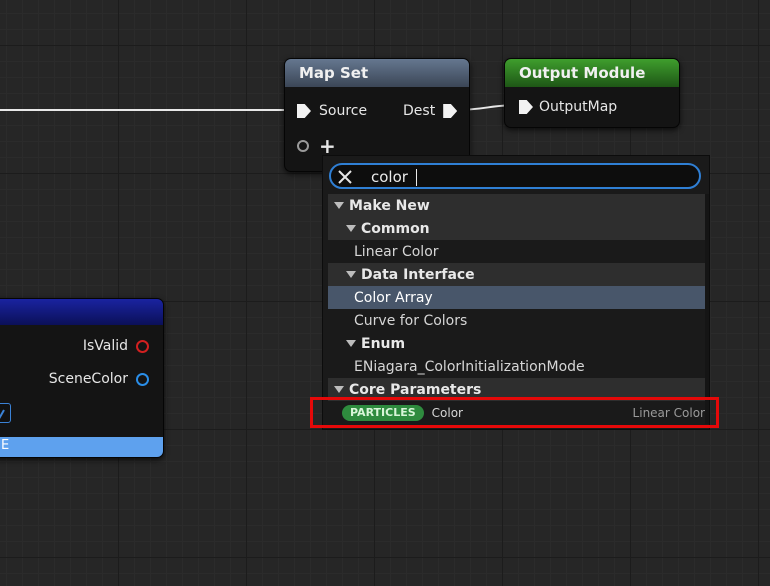 This screenshot has height=586, width=770. Describe the element at coordinates (343, 111) in the screenshot. I see `source-pin-label: Source` at that location.